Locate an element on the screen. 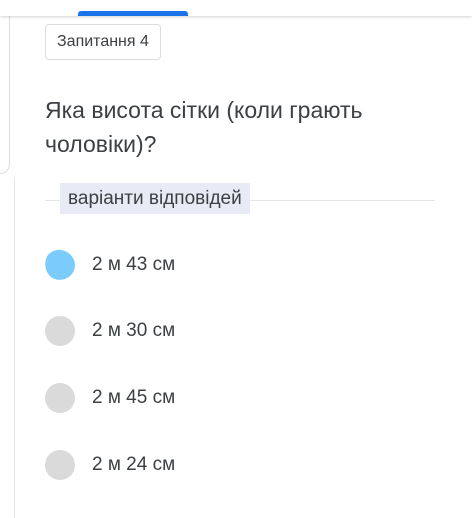 Image resolution: width=472 pixels, height=518 pixels. answer-option-label: 2 м 43 см is located at coordinates (134, 264).